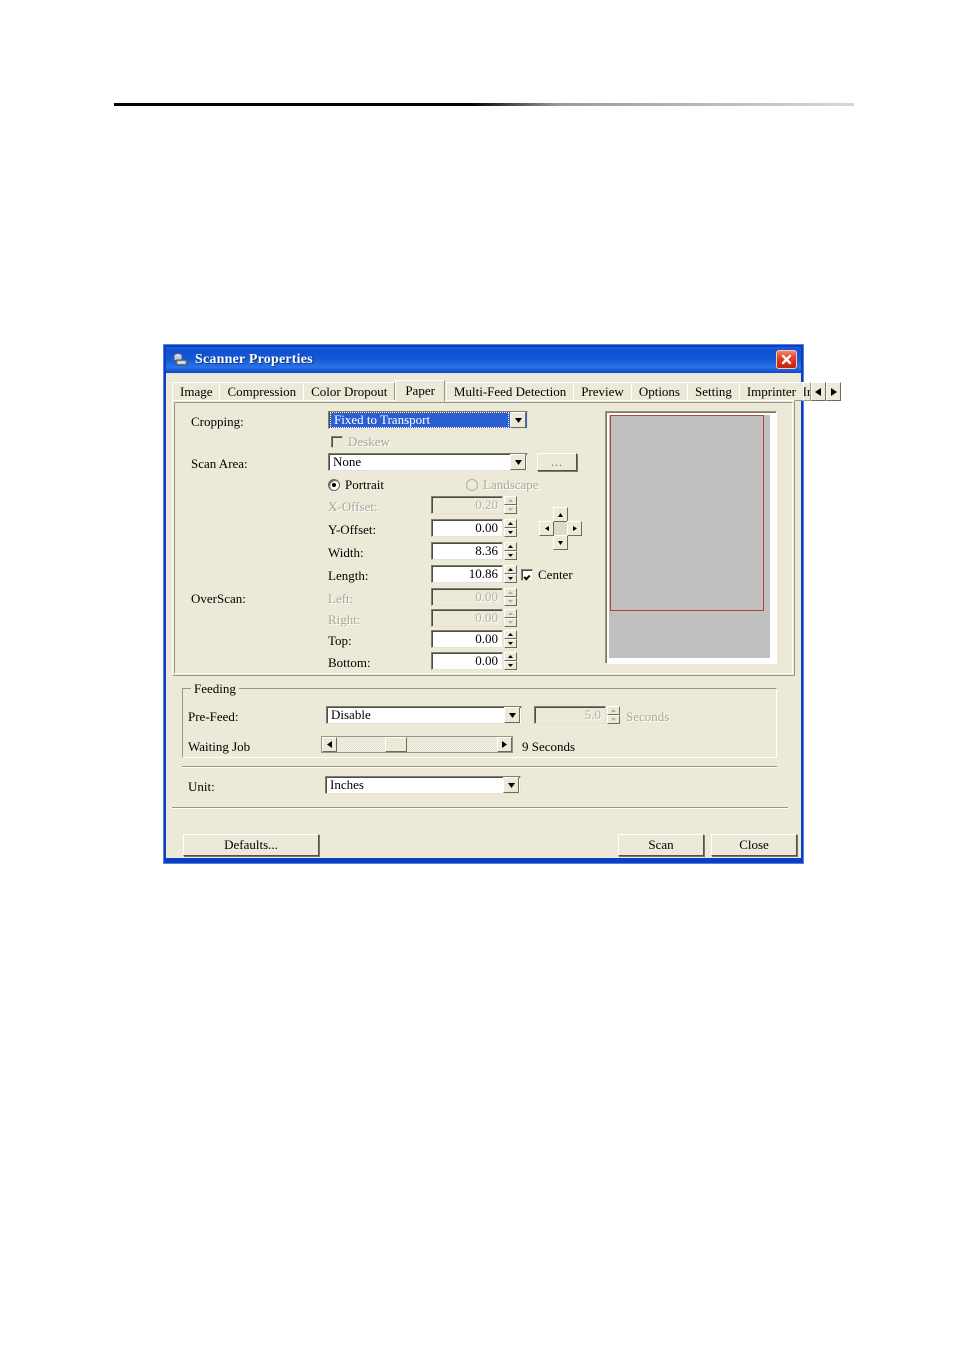 The width and height of the screenshot is (954, 1352). Describe the element at coordinates (364, 484) in the screenshot. I see `portrait-label: Portrait` at that location.